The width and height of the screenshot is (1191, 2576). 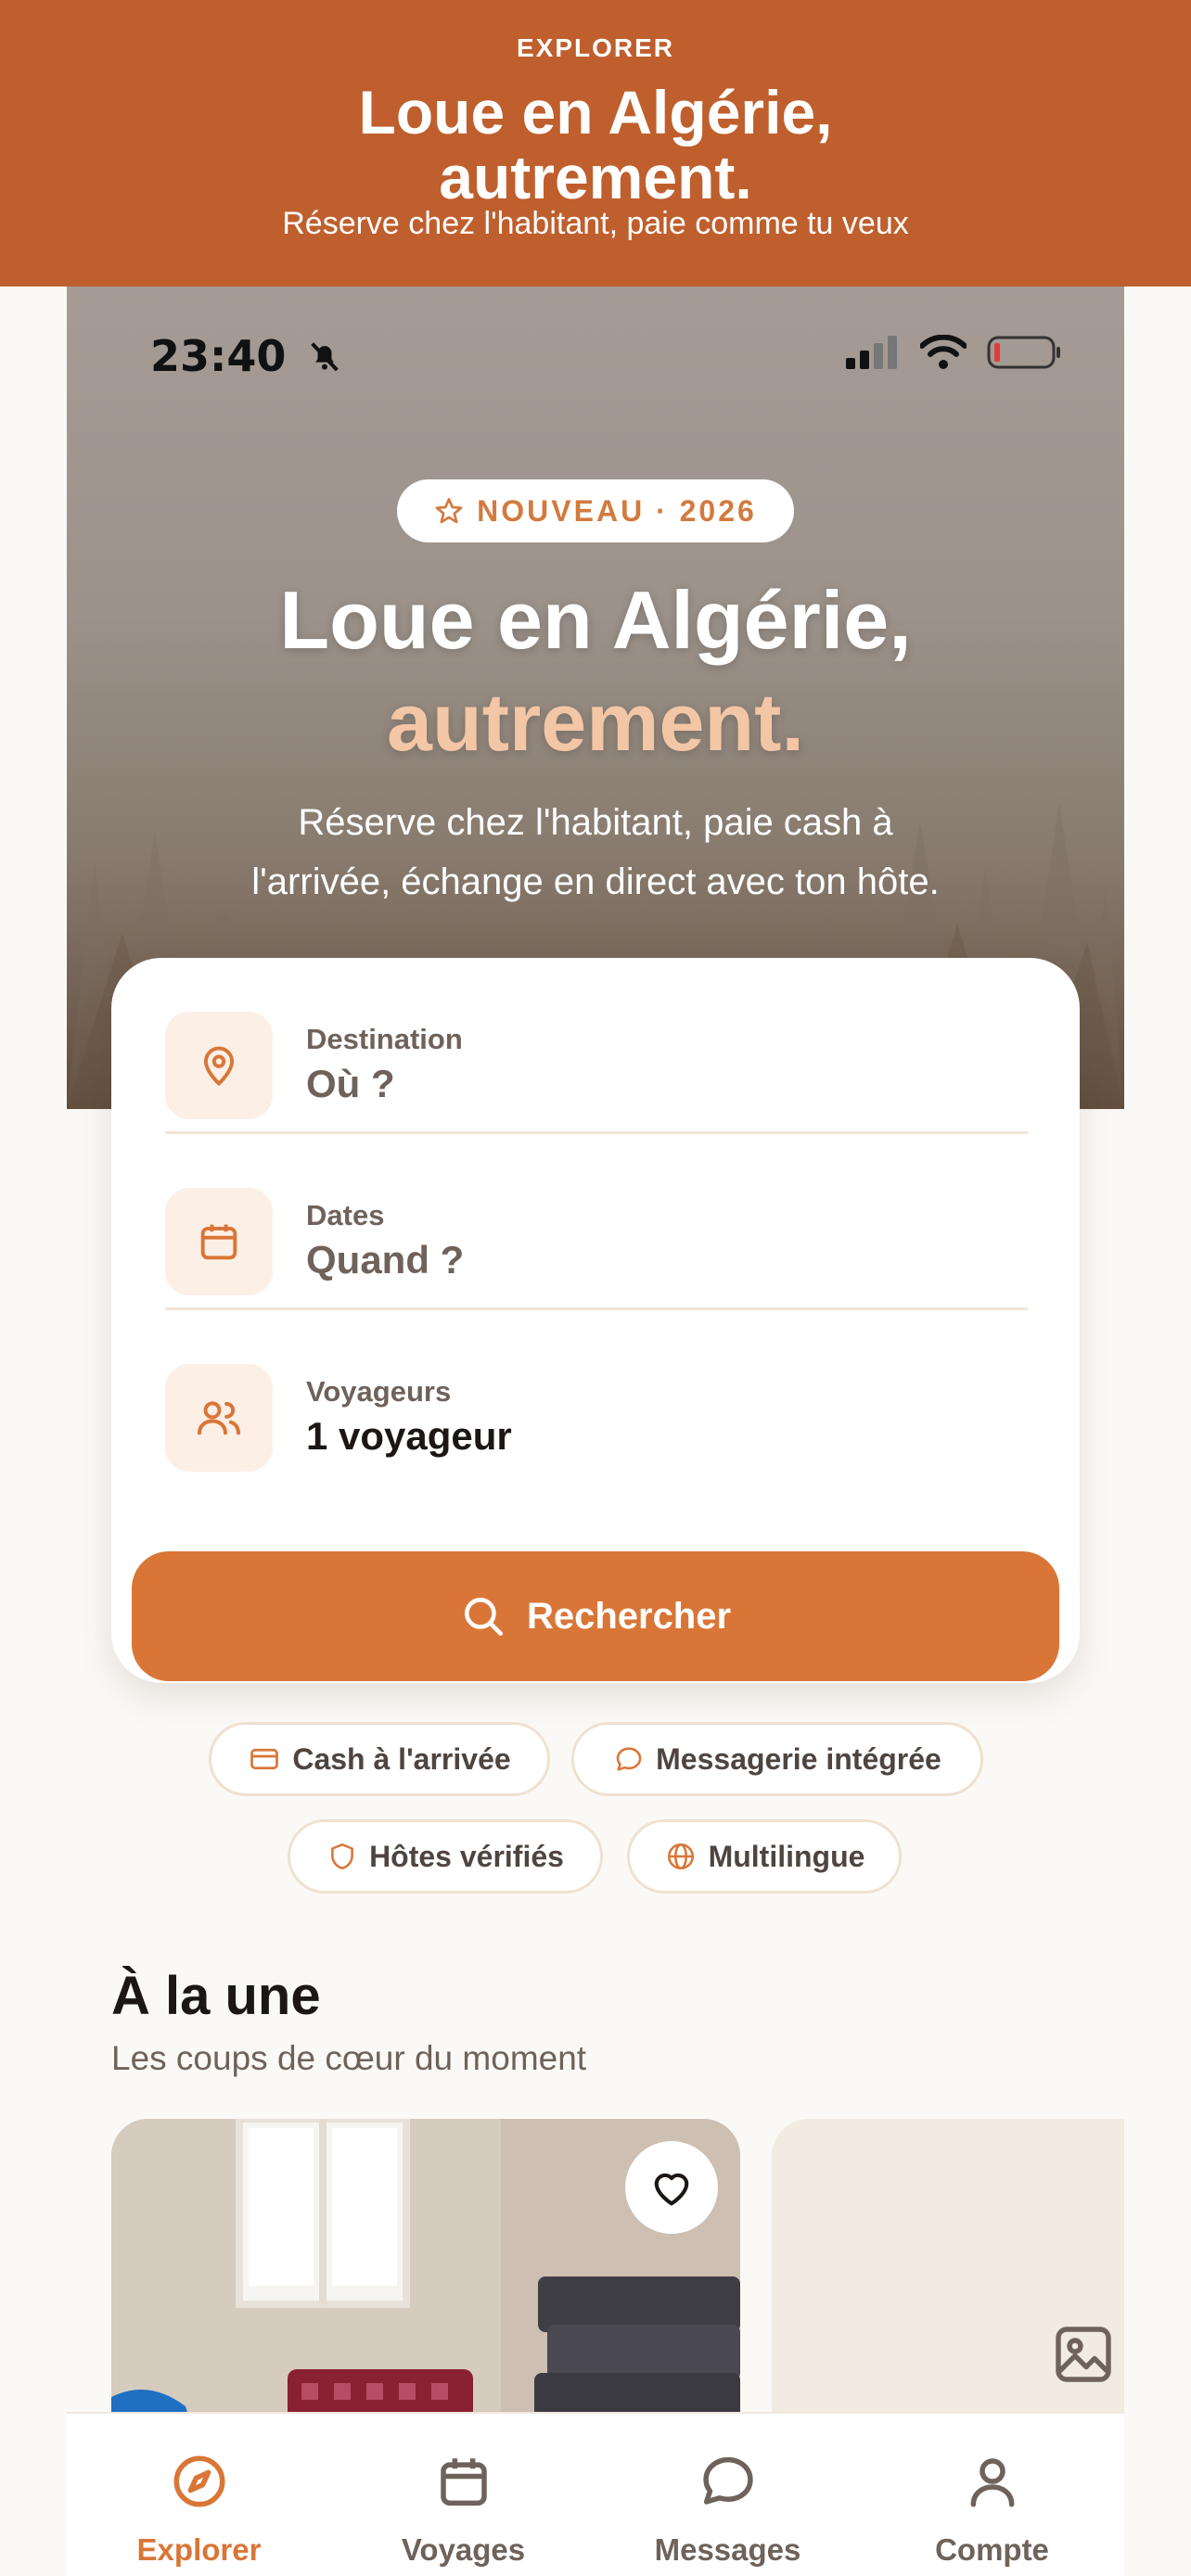 I want to click on feature-chip-label: Messagerie intégrée, so click(x=798, y=1759).